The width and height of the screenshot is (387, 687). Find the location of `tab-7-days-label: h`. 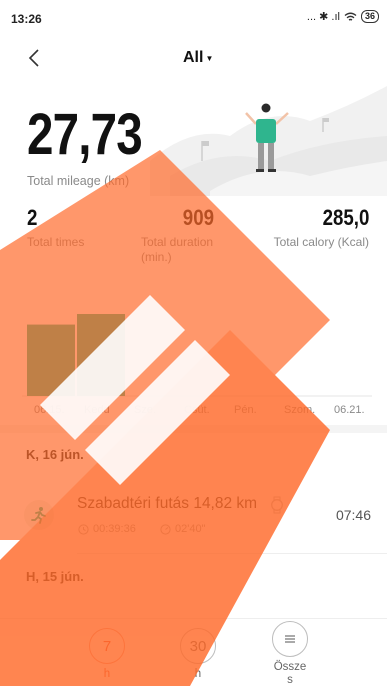

tab-7-days-label: h is located at coordinates (107, 674).